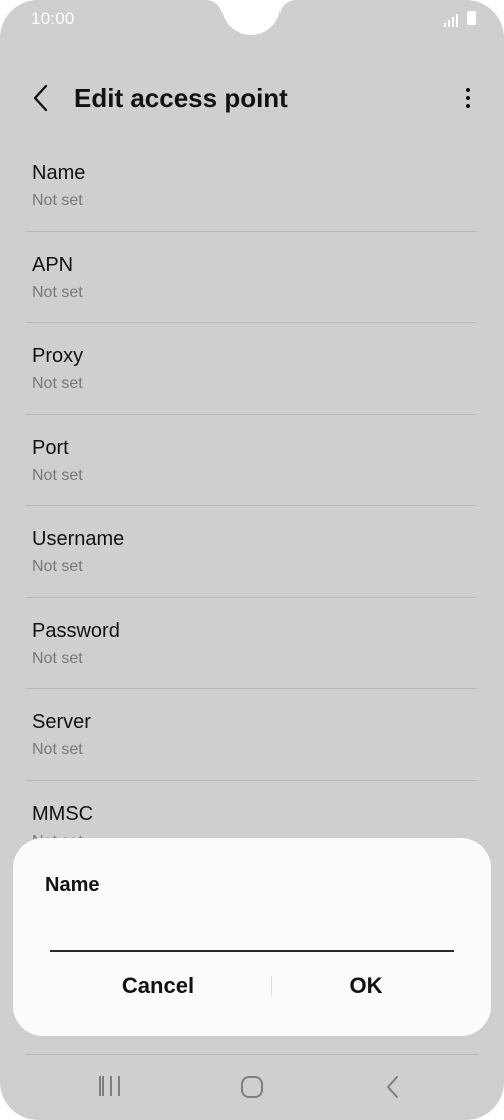 This screenshot has width=504, height=1120. Describe the element at coordinates (257, 552) in the screenshot. I see `settings-item-username: Username Not set` at that location.